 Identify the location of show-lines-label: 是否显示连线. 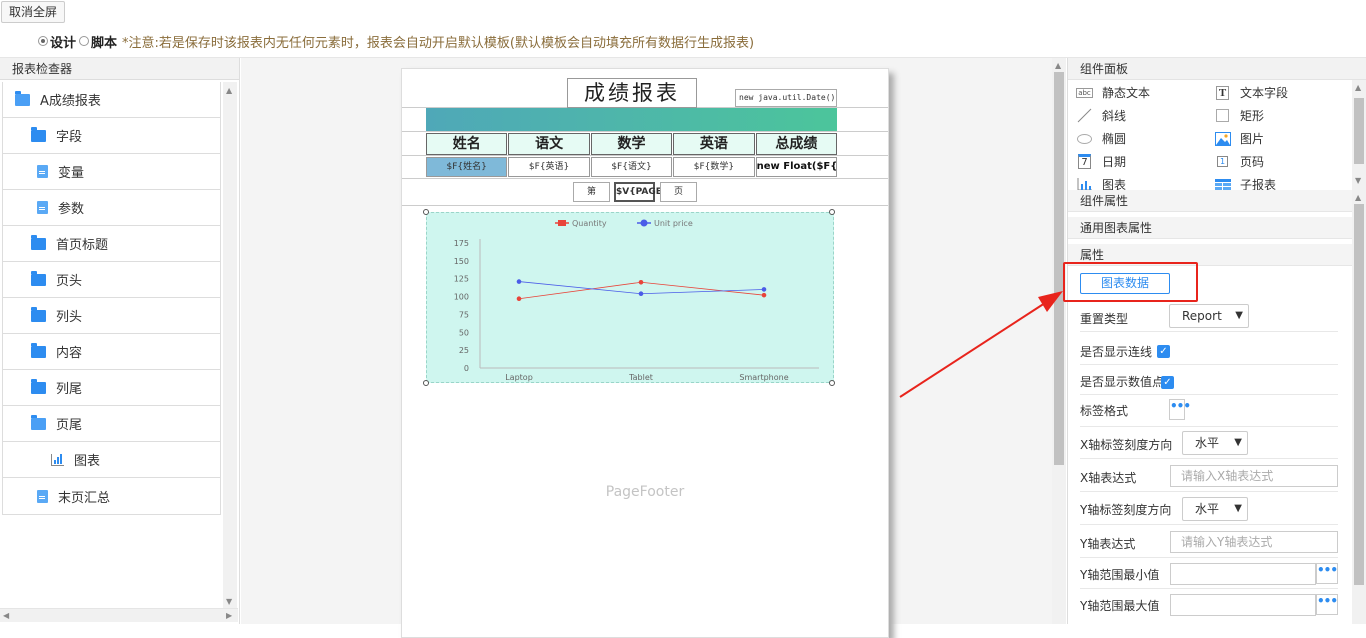
(1116, 352).